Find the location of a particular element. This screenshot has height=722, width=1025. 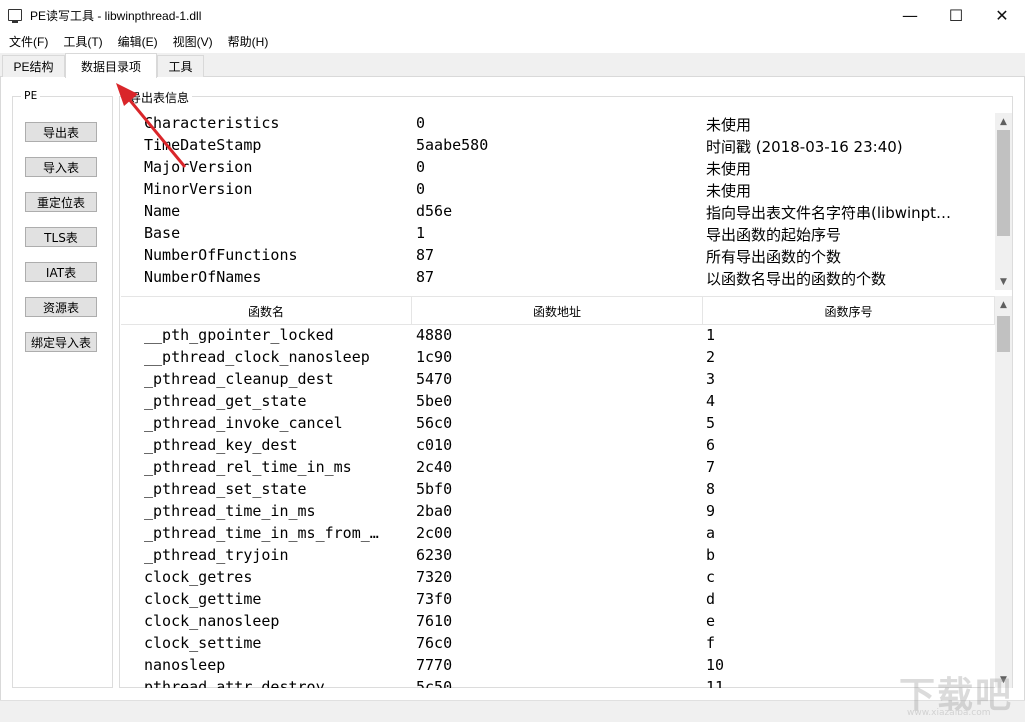

table-row: clock_getres 7320 c is located at coordinates (558, 579).